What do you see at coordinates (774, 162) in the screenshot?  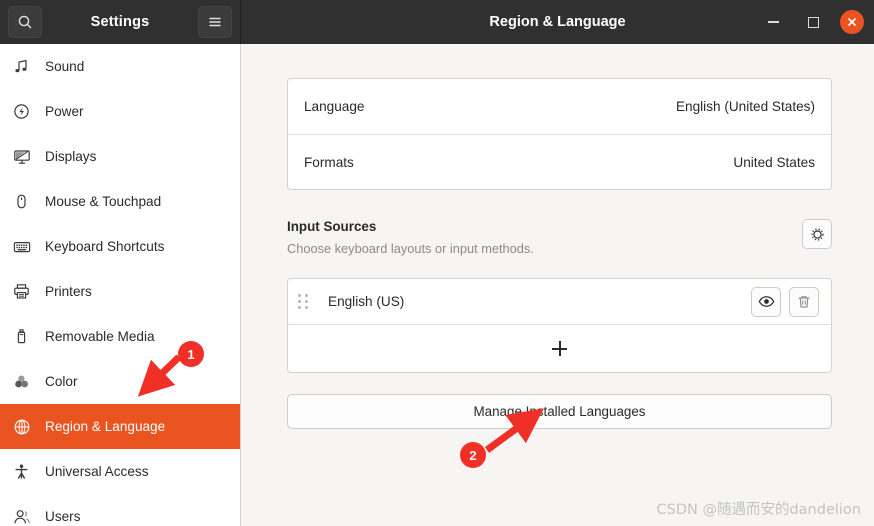 I see `formats-value: United States` at bounding box center [774, 162].